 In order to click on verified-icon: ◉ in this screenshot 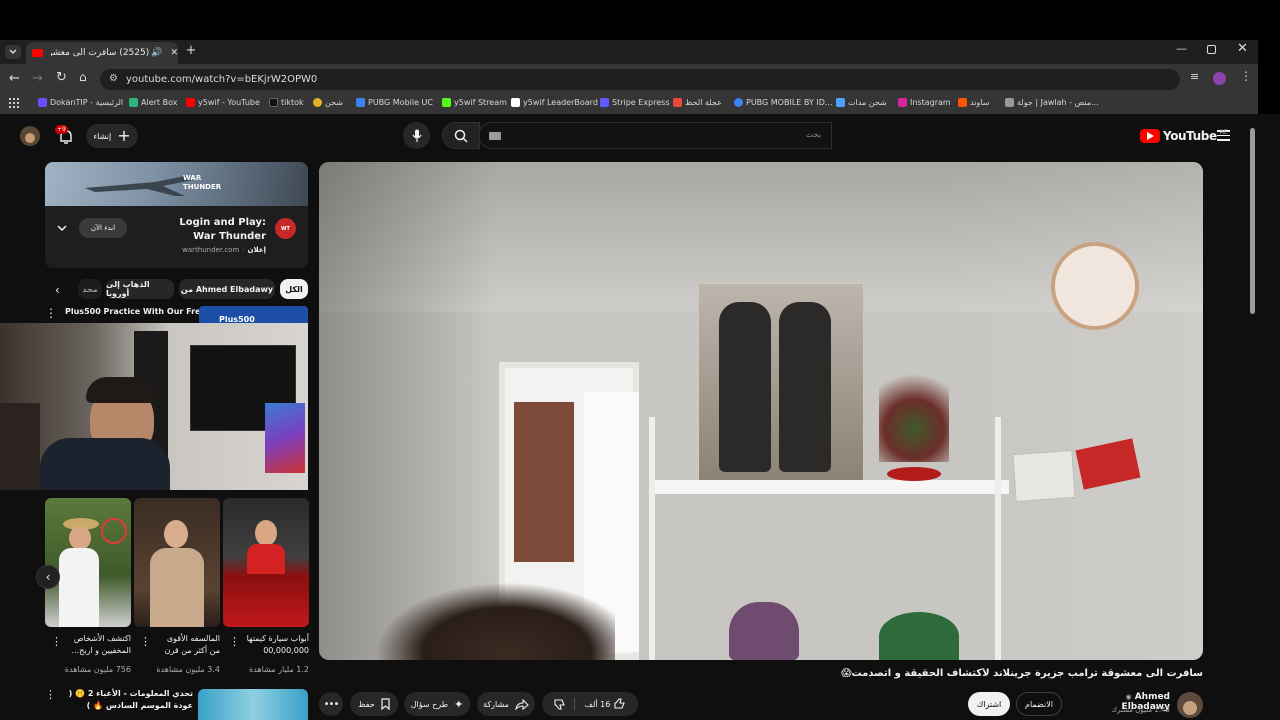, I will do `click(1128, 697)`.